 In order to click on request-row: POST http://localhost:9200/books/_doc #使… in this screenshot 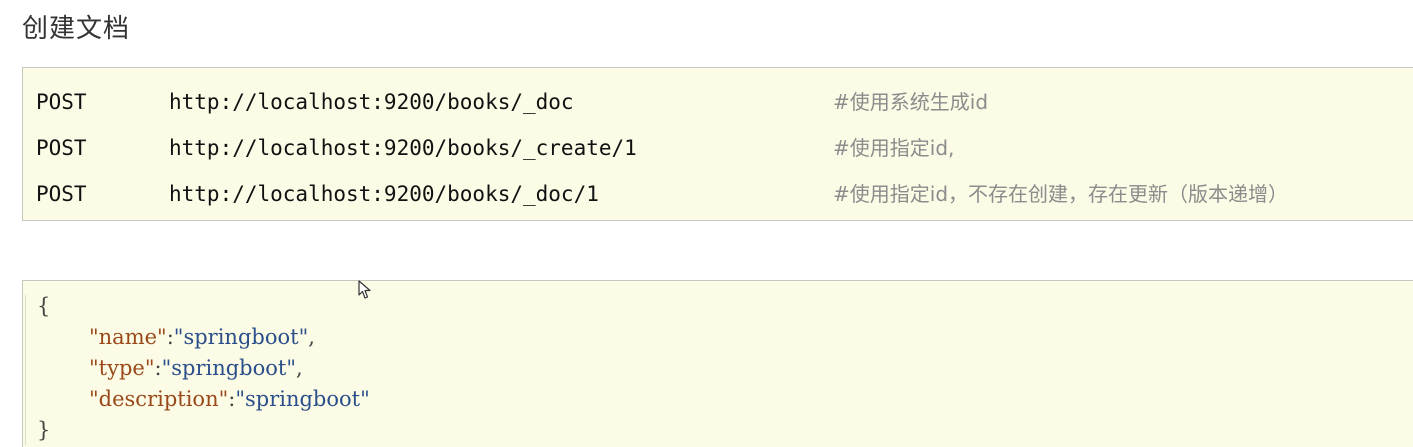, I will do `click(718, 102)`.